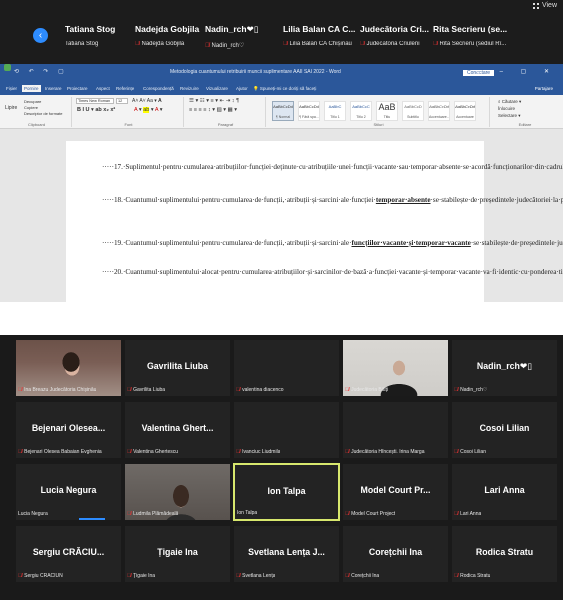  I want to click on style-preview: AaBbCcDd, so click(465, 106).